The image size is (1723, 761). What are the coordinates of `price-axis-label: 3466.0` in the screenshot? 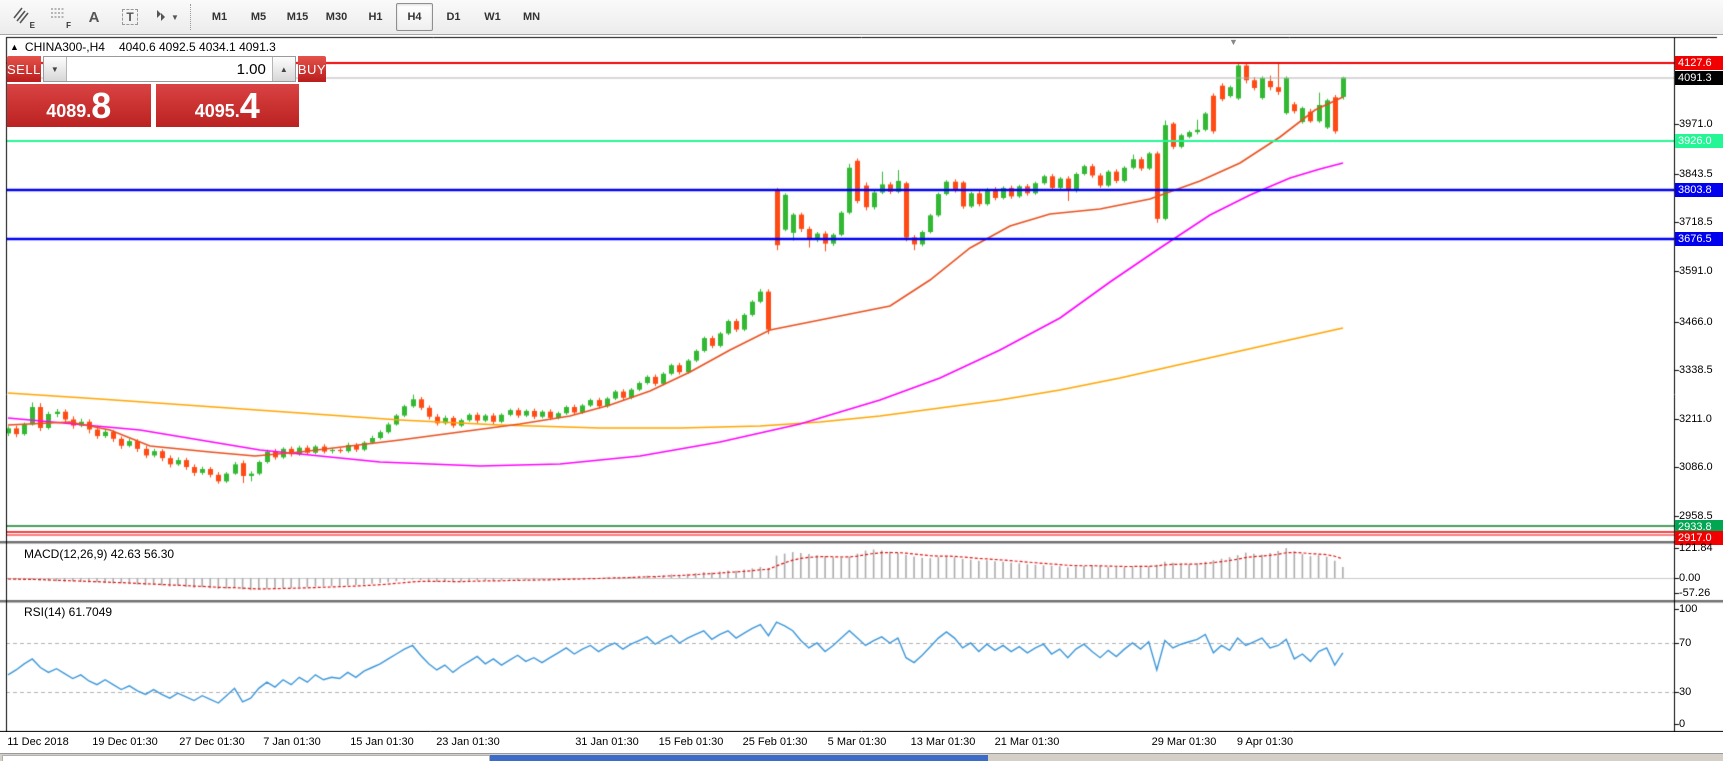 It's located at (1696, 322).